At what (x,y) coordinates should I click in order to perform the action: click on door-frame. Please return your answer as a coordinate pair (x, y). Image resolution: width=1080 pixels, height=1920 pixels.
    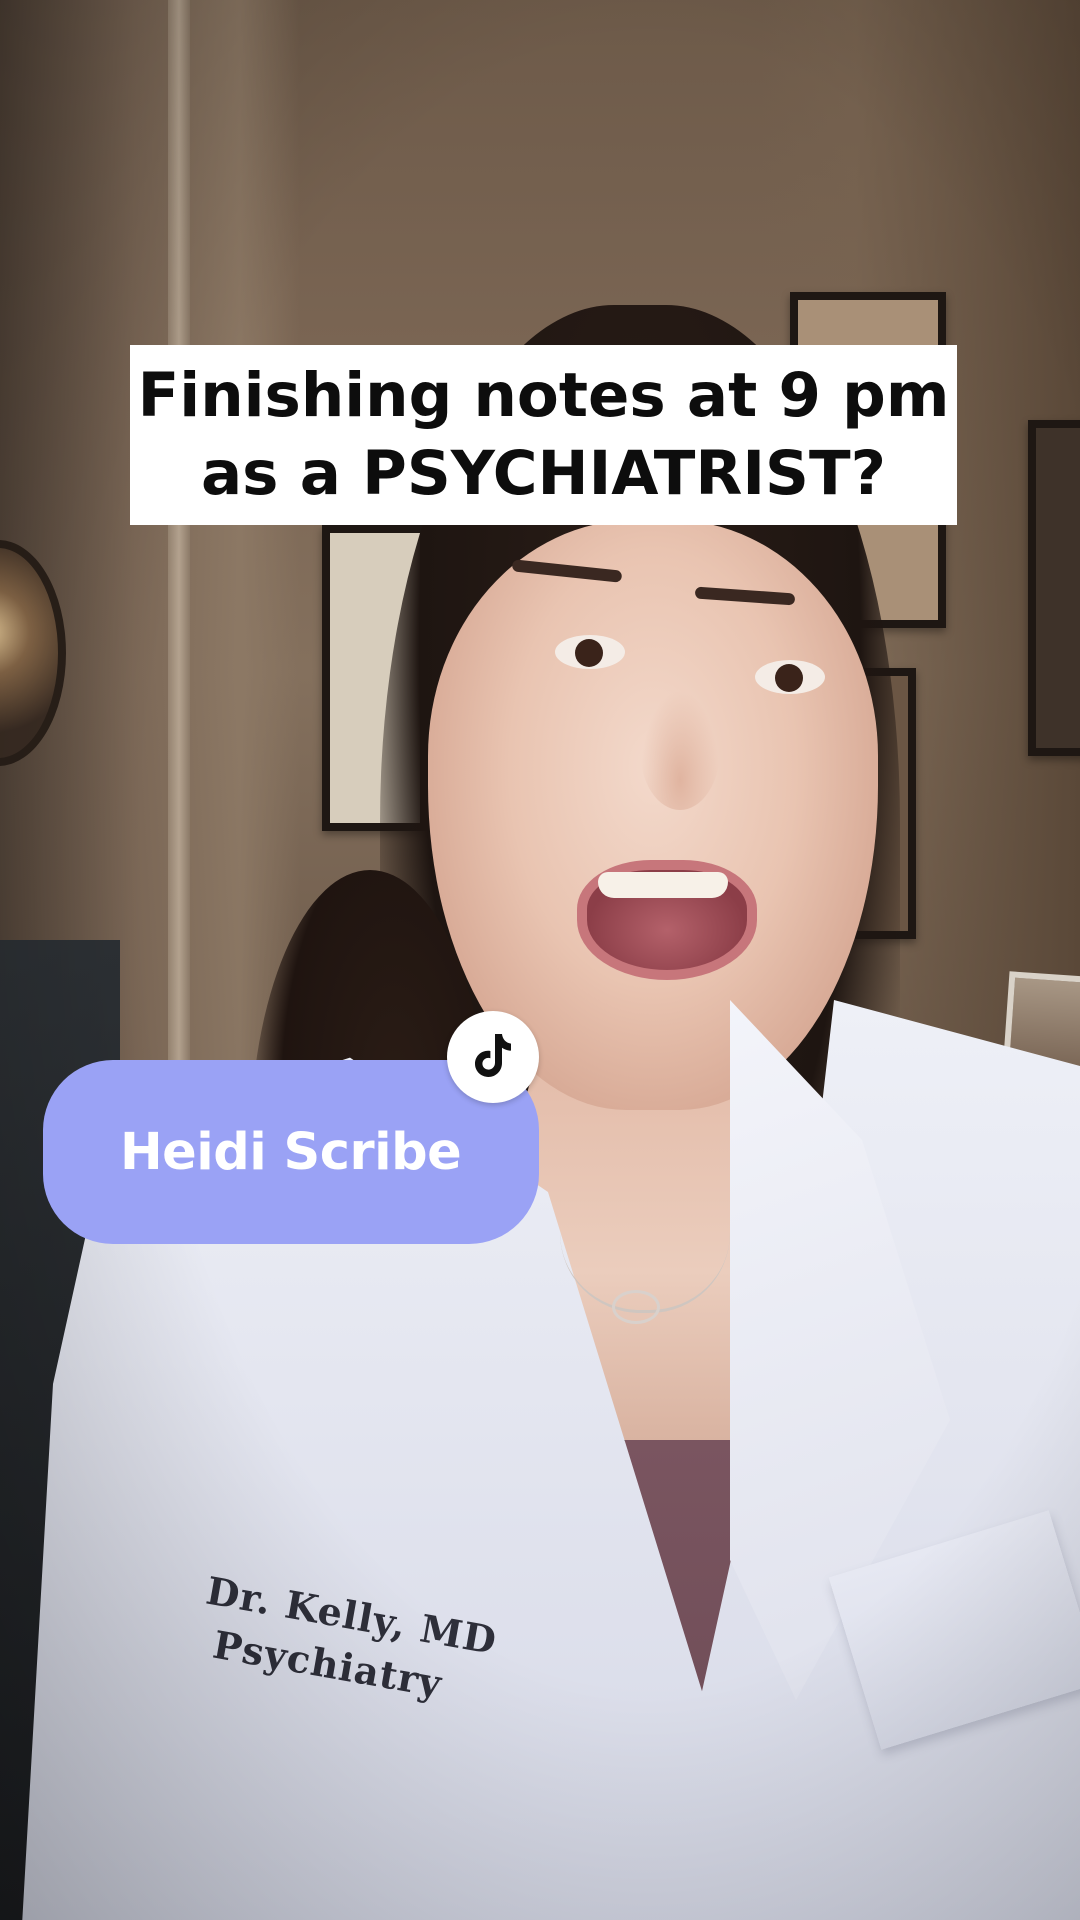
    Looking at the image, I should click on (179, 530).